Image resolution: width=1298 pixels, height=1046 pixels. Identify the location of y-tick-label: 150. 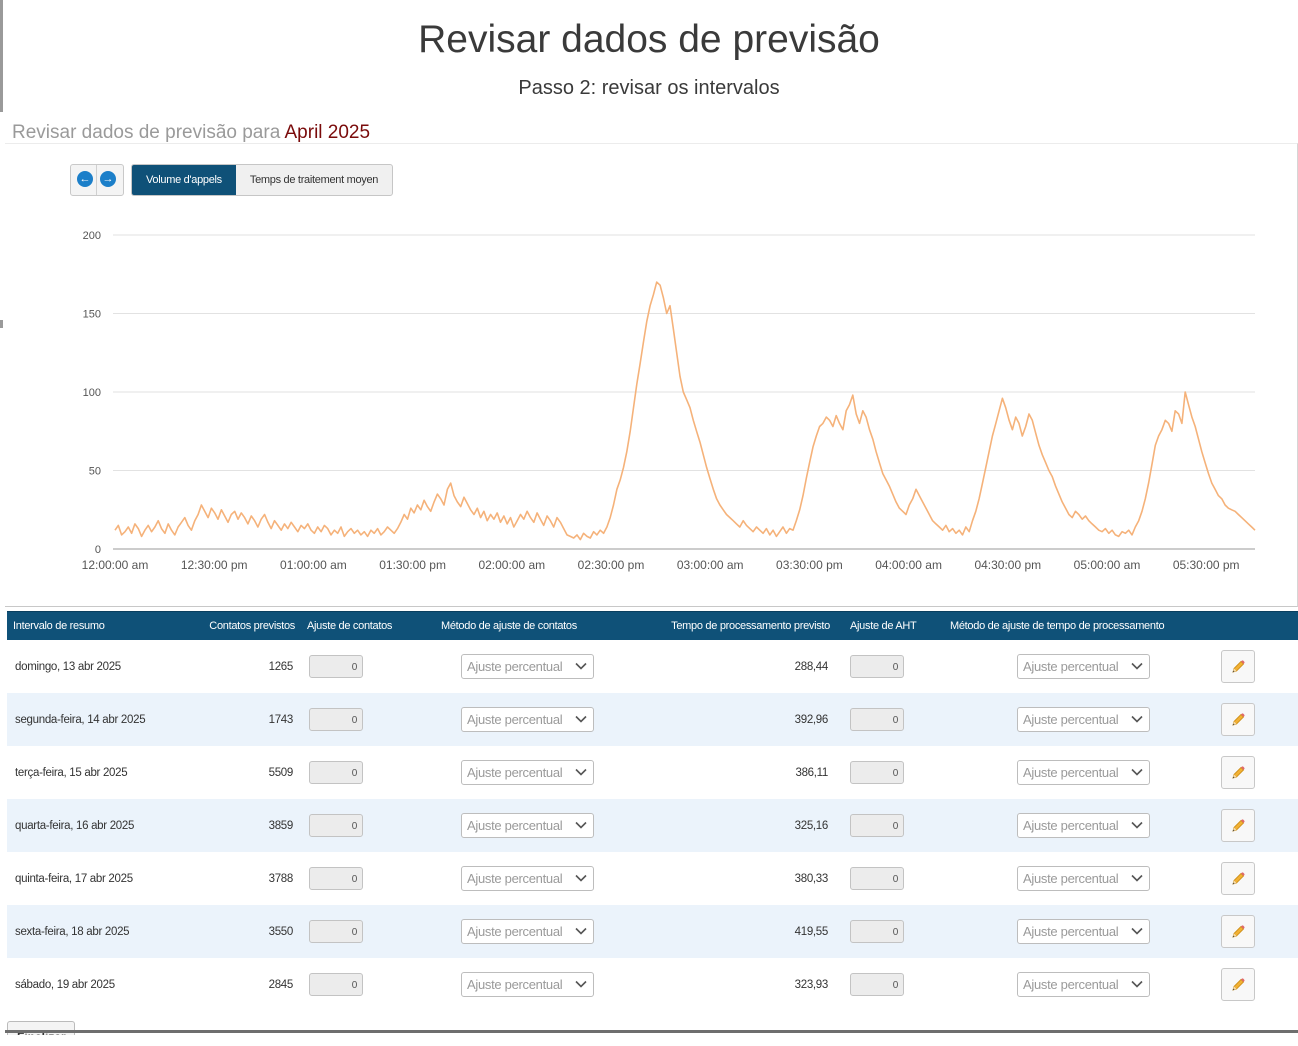
(92, 315).